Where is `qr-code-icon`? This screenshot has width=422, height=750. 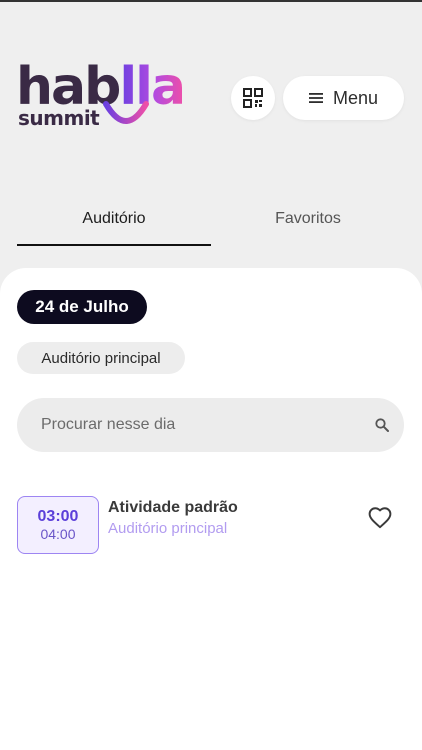 qr-code-icon is located at coordinates (253, 98).